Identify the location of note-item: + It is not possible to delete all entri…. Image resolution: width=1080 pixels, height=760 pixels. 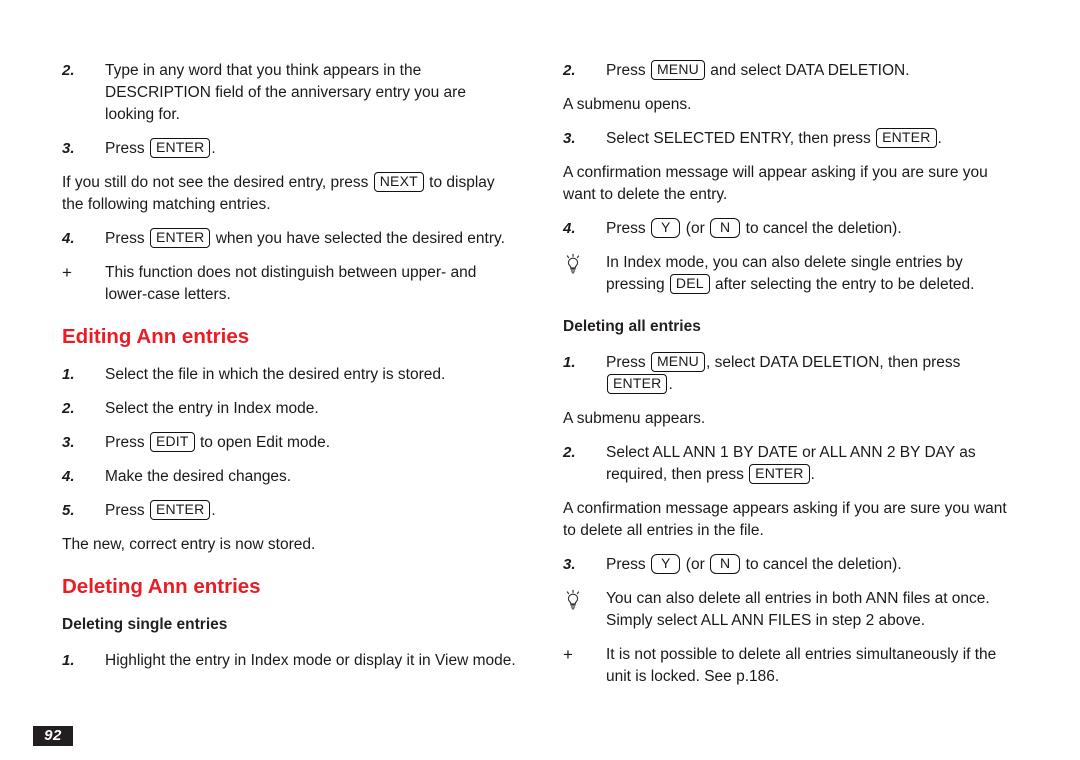
(790, 666).